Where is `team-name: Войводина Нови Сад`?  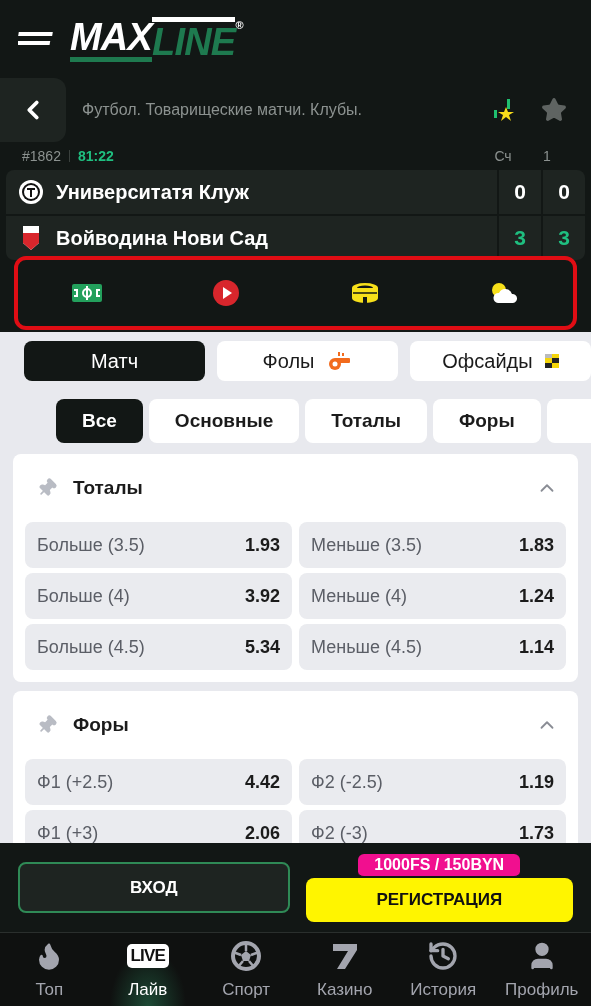 team-name: Войводина Нови Сад is located at coordinates (162, 238).